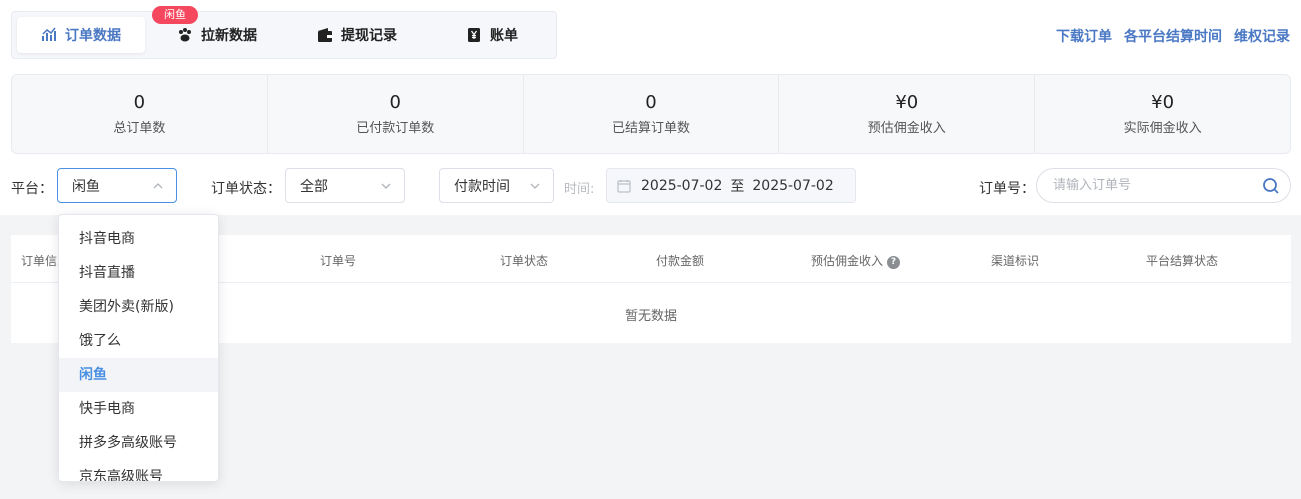 The width and height of the screenshot is (1301, 499). What do you see at coordinates (32, 189) in the screenshot?
I see `platform-label: 平台：` at bounding box center [32, 189].